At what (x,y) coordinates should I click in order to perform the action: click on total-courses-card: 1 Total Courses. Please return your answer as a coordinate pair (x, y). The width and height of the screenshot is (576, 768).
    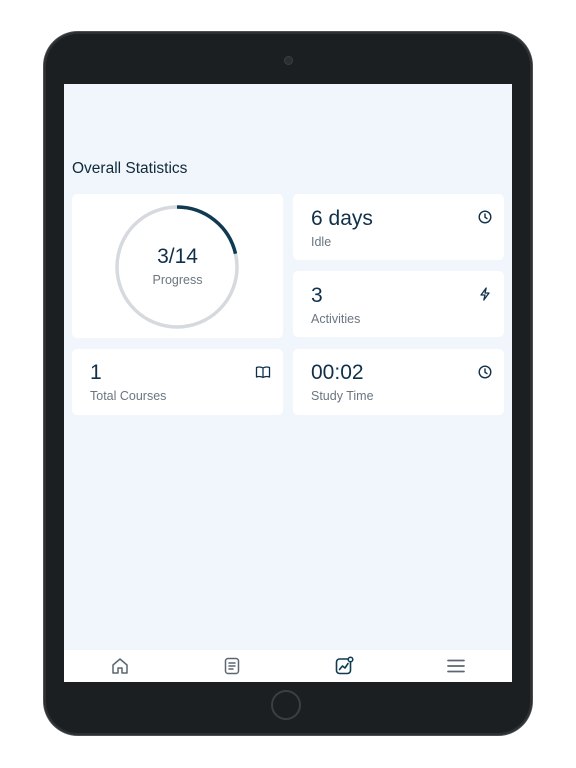
    Looking at the image, I should click on (177, 382).